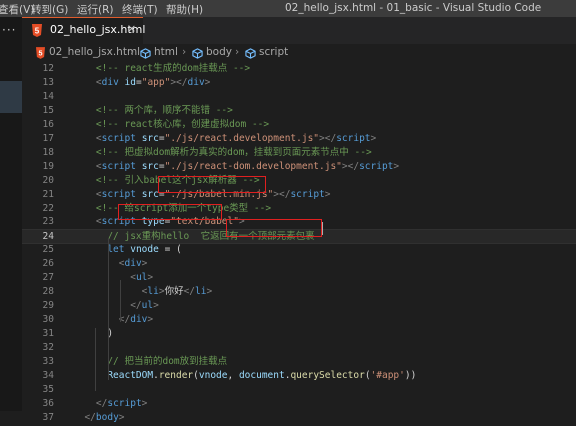  Describe the element at coordinates (17, 9) in the screenshot. I see `menu-view: 查看(V)` at that location.